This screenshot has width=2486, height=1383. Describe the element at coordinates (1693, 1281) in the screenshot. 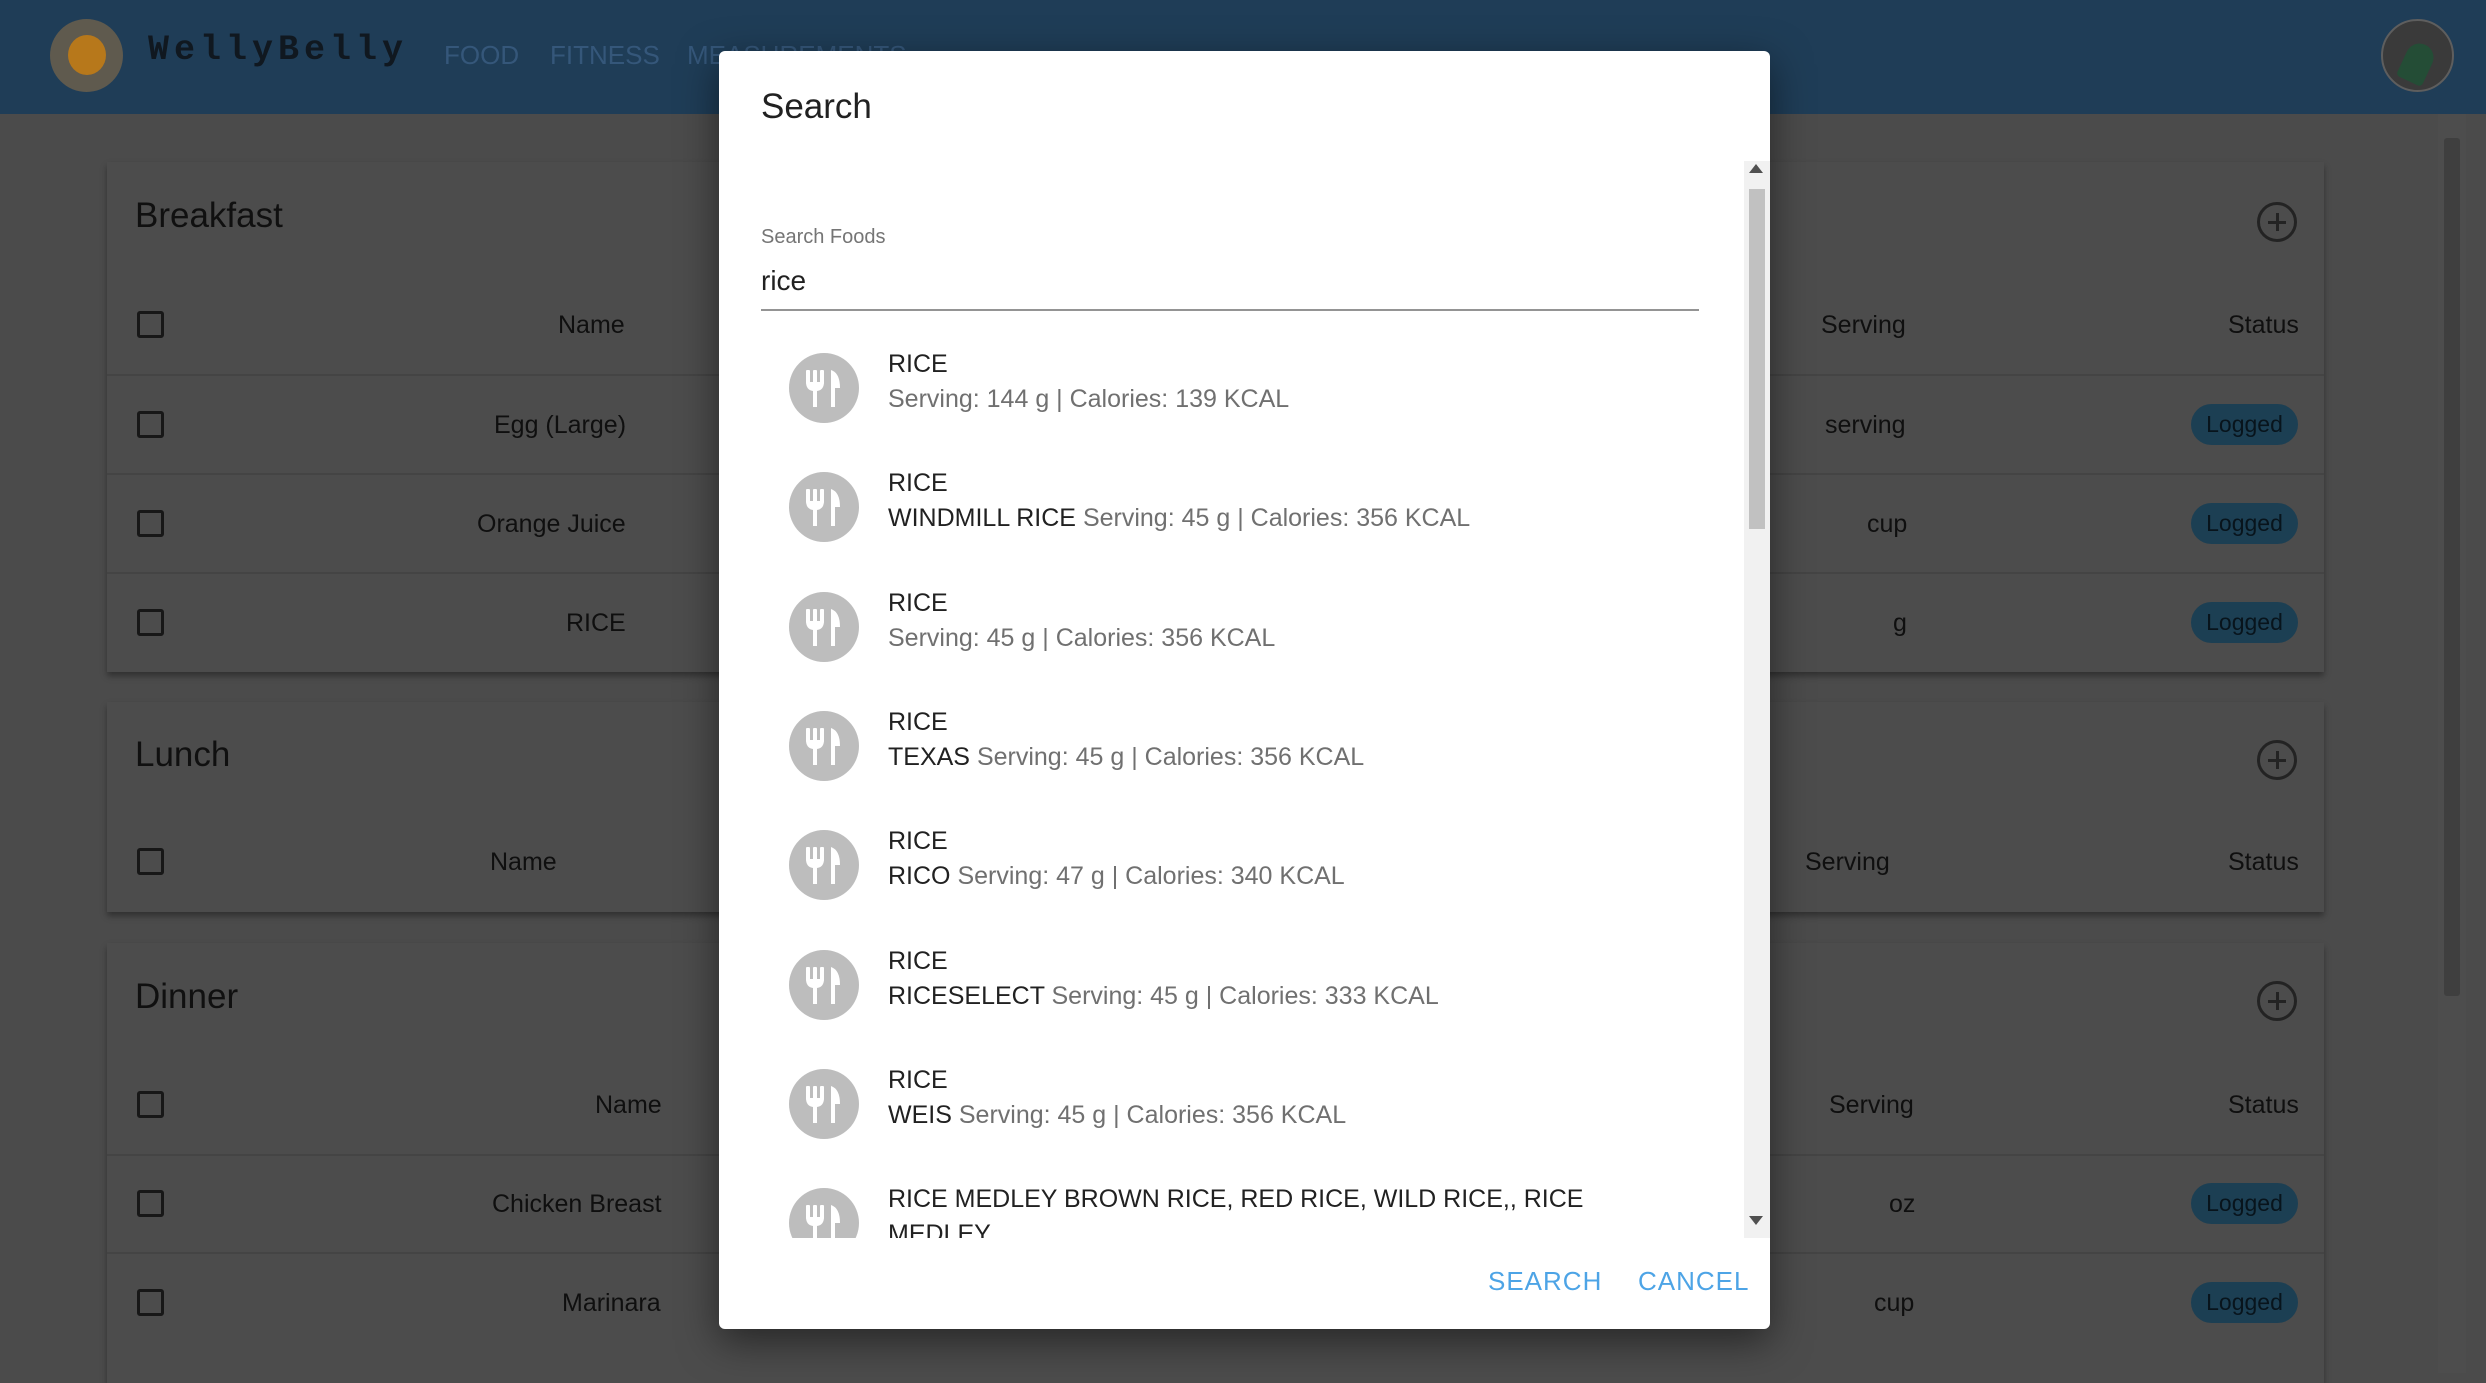

I see `cancel-button: CANCEL` at that location.